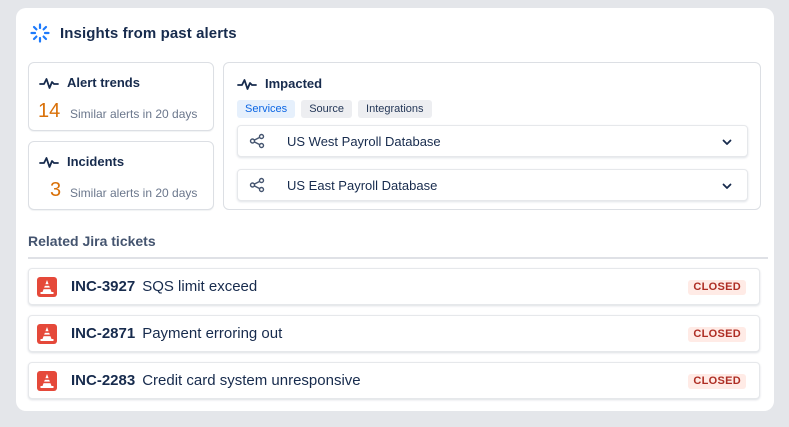 This screenshot has height=427, width=789. What do you see at coordinates (103, 286) in the screenshot?
I see `ticket-key: INC-3927` at bounding box center [103, 286].